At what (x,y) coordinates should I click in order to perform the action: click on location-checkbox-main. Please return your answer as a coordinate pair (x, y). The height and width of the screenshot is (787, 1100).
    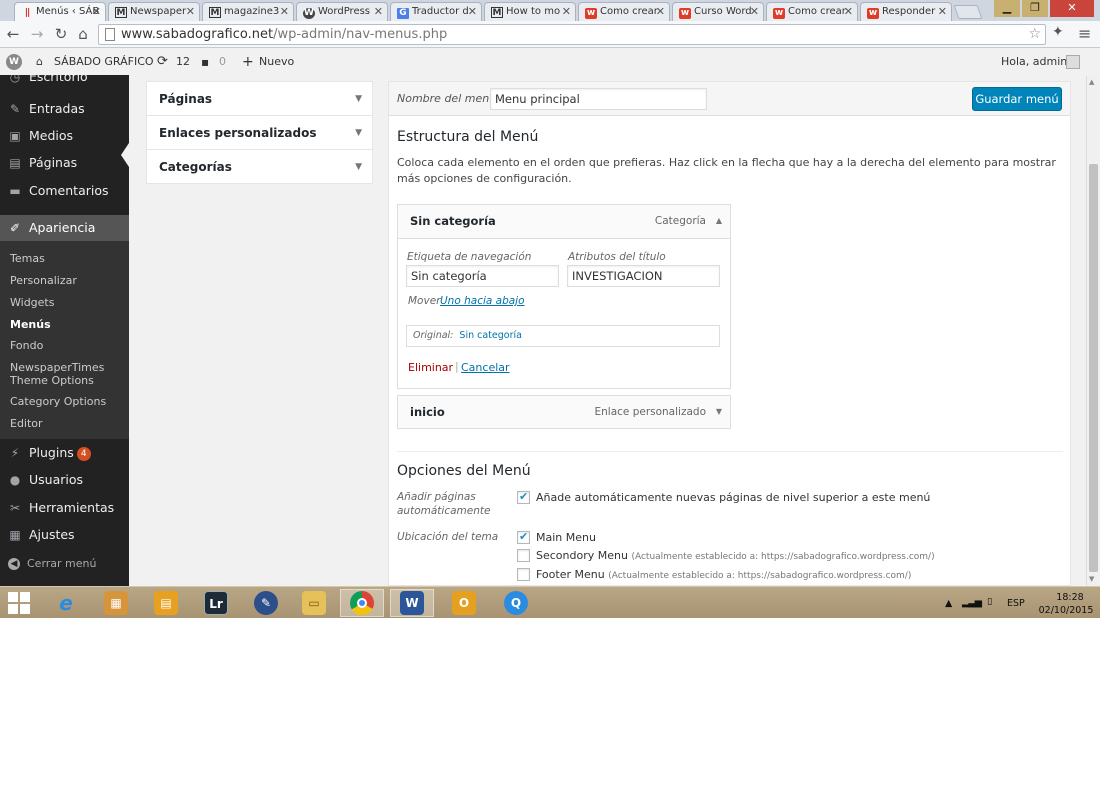
    Looking at the image, I should click on (523, 537).